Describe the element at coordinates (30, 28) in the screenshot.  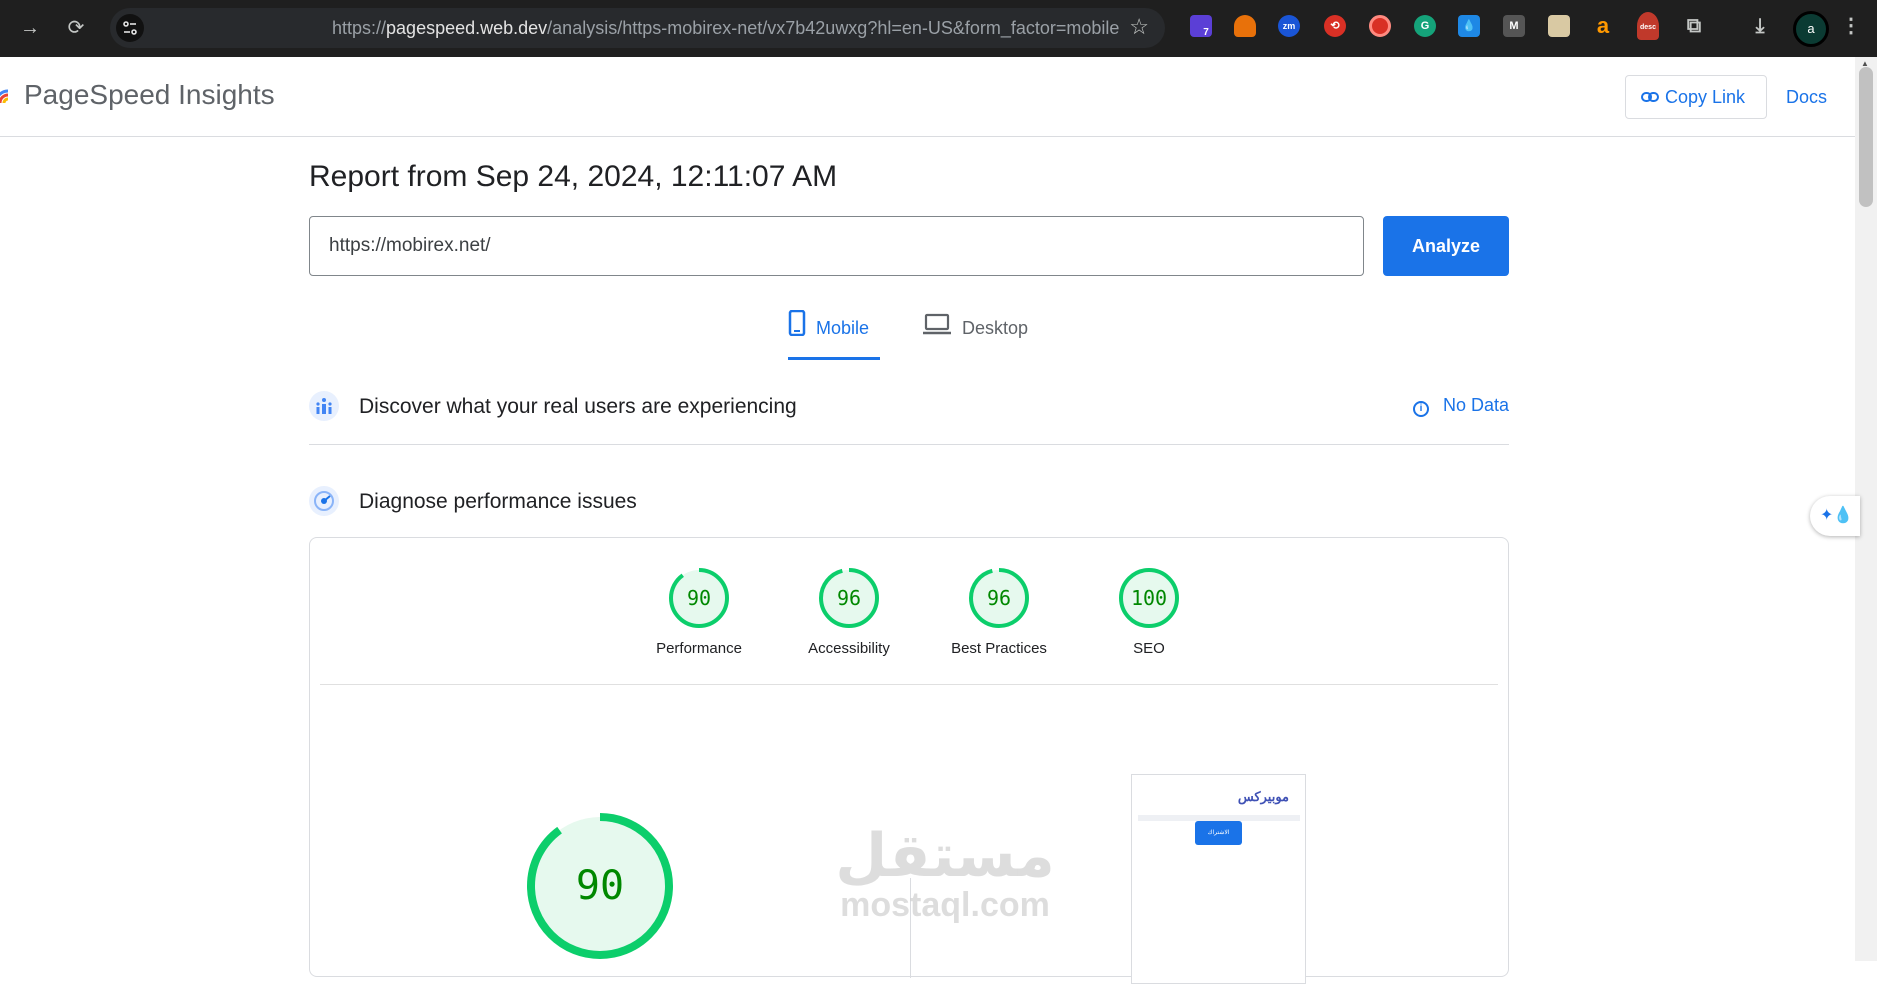
I see `forward-icon: →` at that location.